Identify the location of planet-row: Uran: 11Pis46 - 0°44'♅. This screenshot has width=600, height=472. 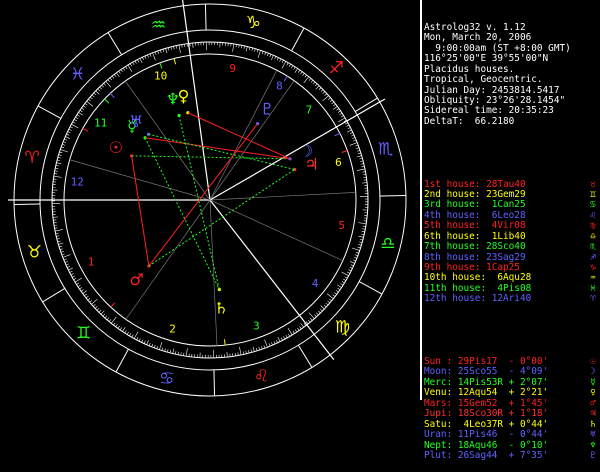
(512, 435).